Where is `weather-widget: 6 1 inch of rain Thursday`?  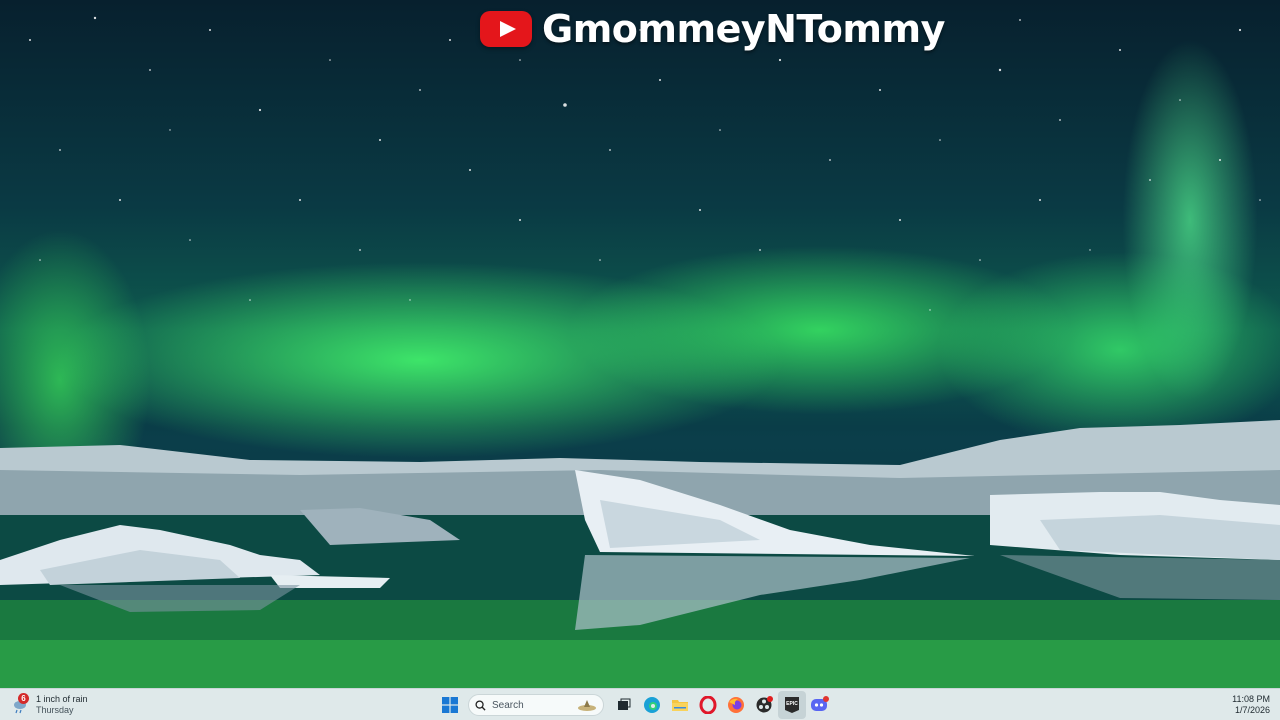 weather-widget: 6 1 inch of rain Thursday is located at coordinates (50, 705).